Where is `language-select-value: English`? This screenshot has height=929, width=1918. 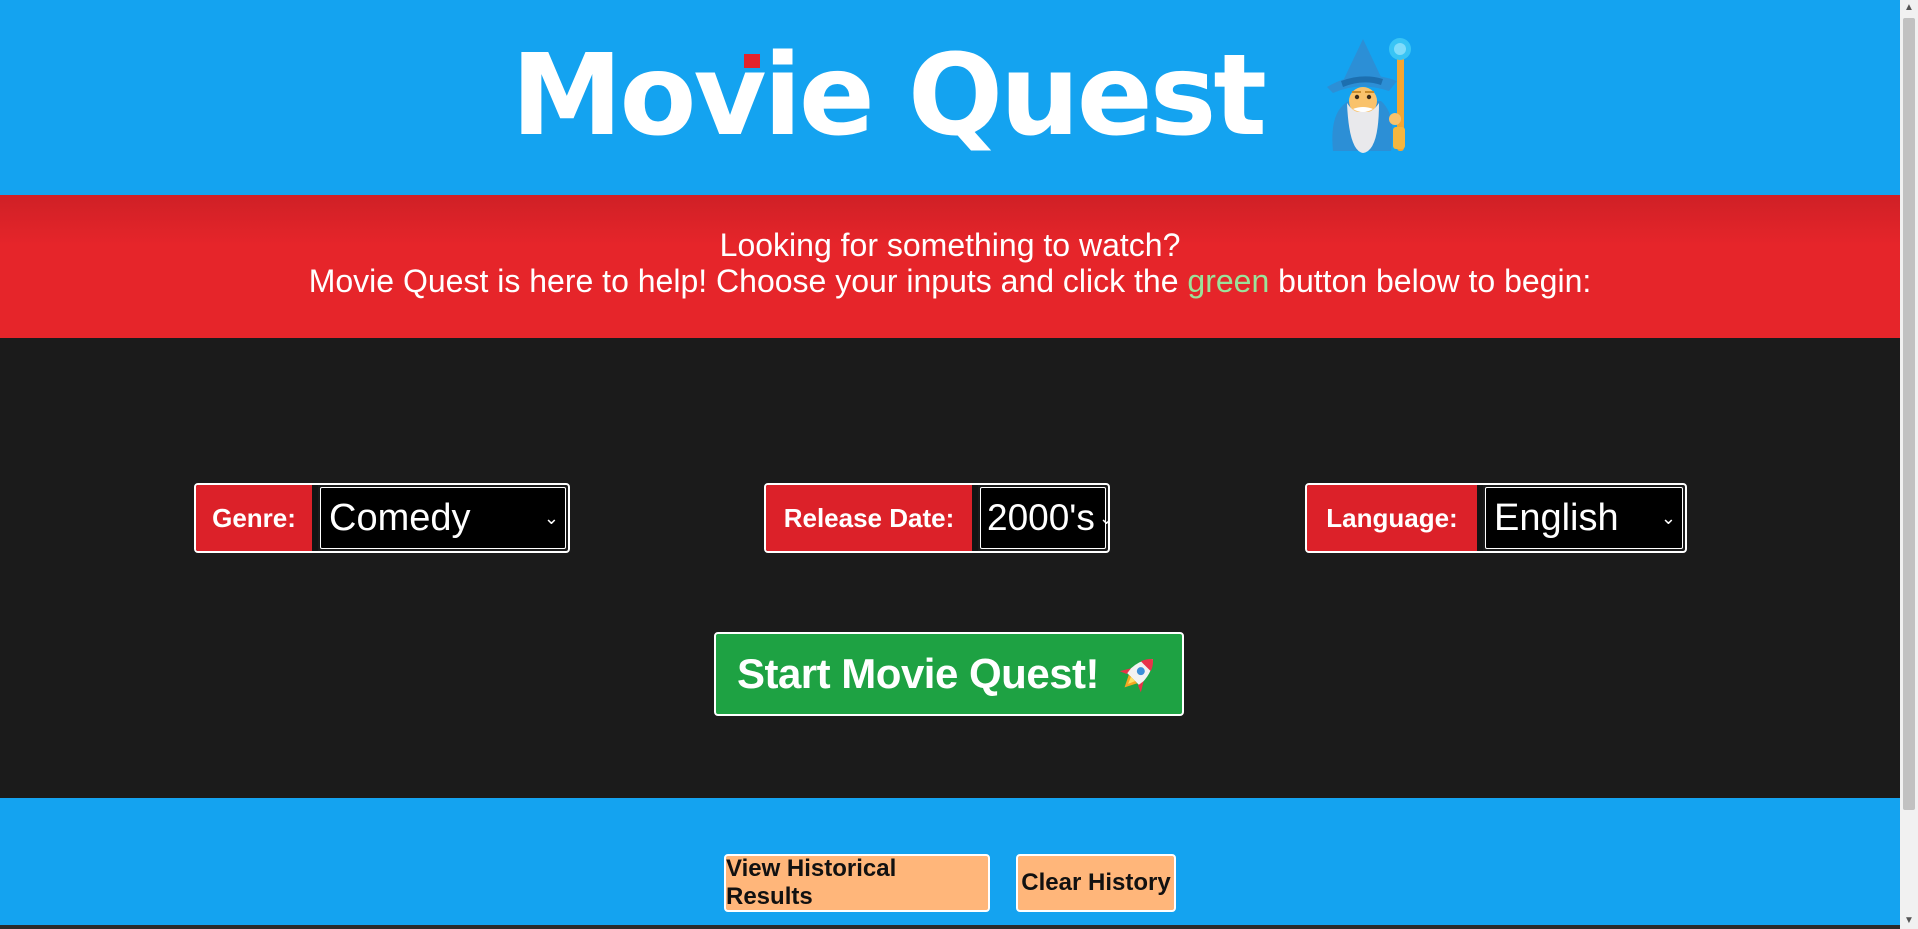 language-select-value: English is located at coordinates (1556, 517).